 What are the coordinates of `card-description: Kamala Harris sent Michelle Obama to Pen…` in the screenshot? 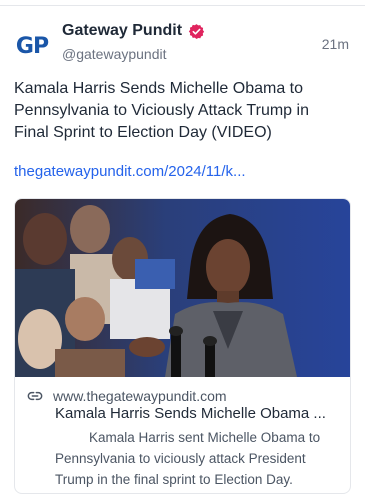 It's located at (188, 458).